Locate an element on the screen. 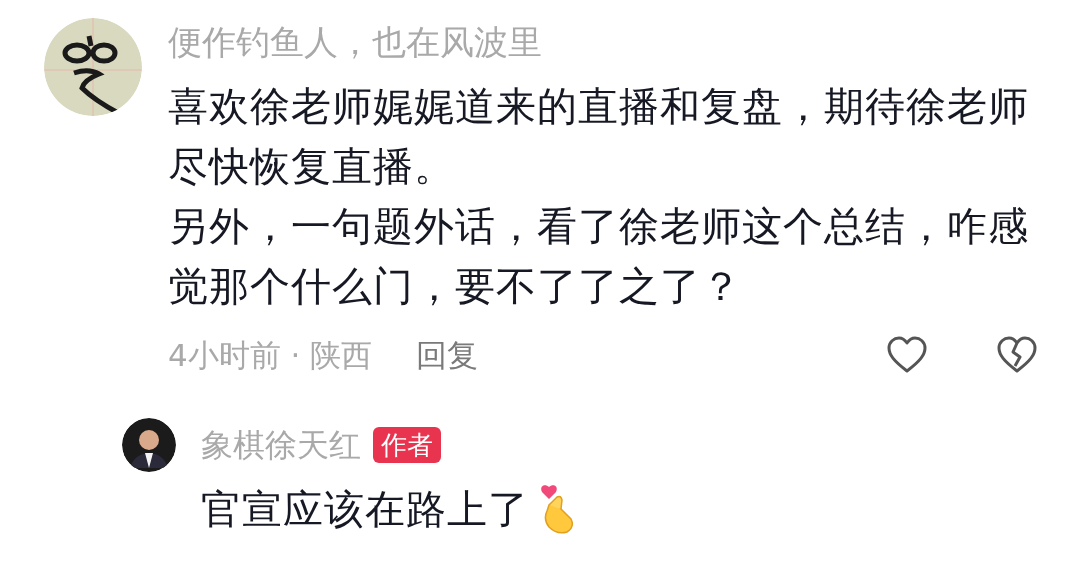 Image resolution: width=1080 pixels, height=568 pixels. reply-button: 回复 is located at coordinates (447, 355).